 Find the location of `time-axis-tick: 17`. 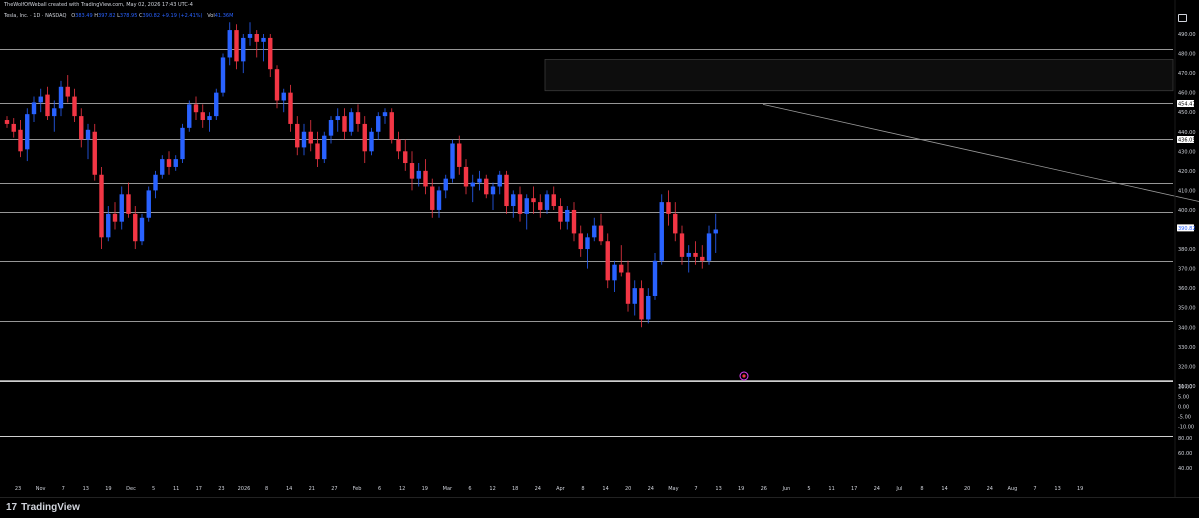

time-axis-tick: 17 is located at coordinates (199, 489).